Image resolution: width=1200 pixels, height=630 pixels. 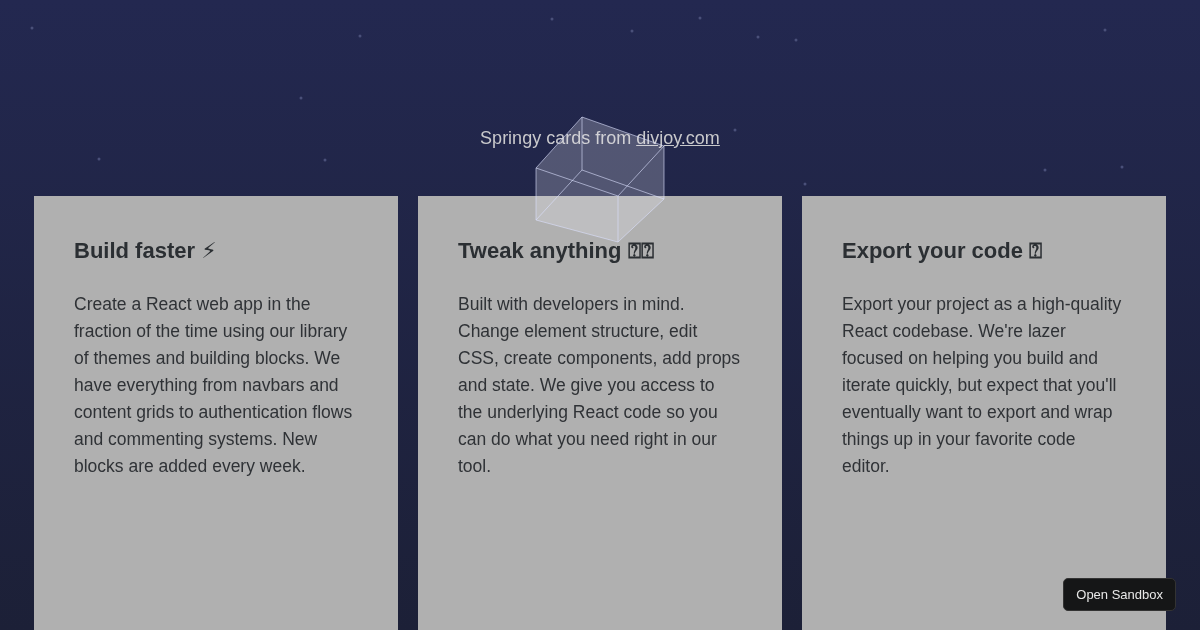 What do you see at coordinates (982, 385) in the screenshot?
I see `card-body: Export your project as a high-quality React codebase. We're lazer focused on helping you build and iterate quickly, but expect that you'll eventually want to export and wrap things up in your favorite code editor.` at bounding box center [982, 385].